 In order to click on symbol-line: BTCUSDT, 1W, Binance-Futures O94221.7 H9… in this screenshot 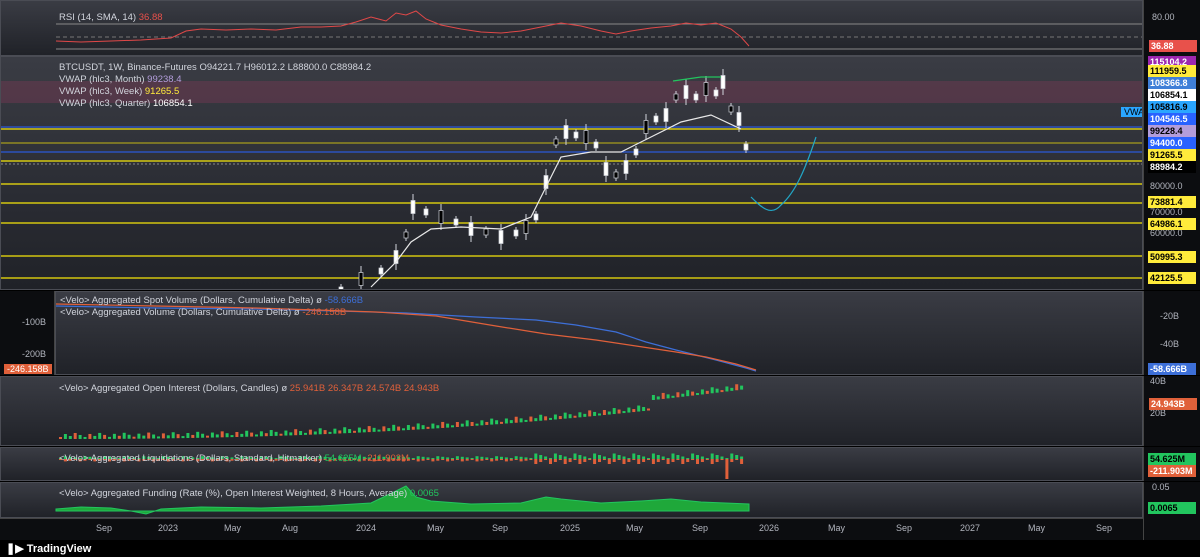, I will do `click(215, 67)`.